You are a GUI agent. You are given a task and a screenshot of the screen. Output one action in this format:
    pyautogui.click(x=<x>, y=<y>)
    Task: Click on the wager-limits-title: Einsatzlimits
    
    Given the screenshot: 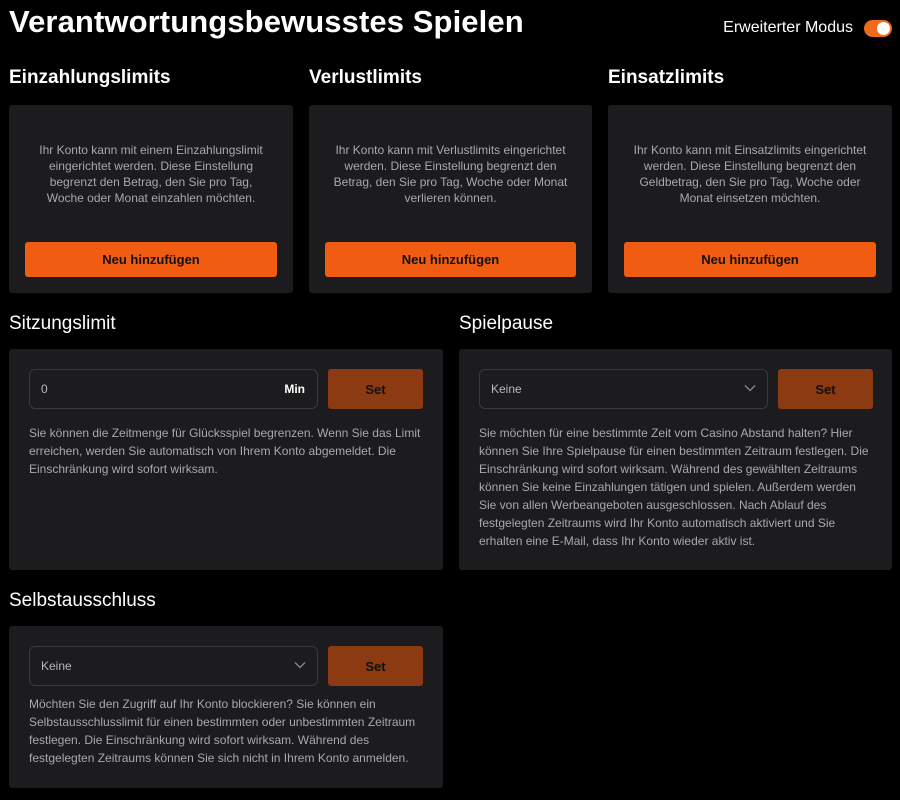 What is the action you would take?
    pyautogui.click(x=666, y=77)
    